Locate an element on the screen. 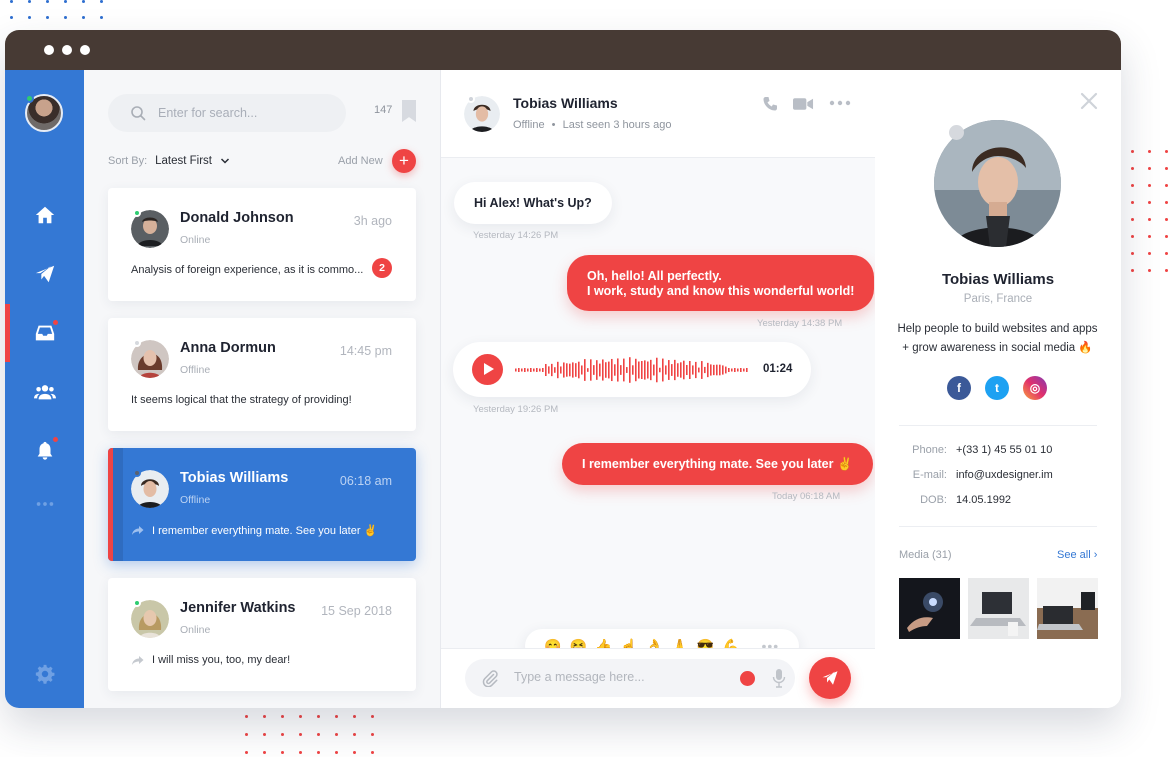 The image size is (1170, 757). search-box is located at coordinates (227, 113).